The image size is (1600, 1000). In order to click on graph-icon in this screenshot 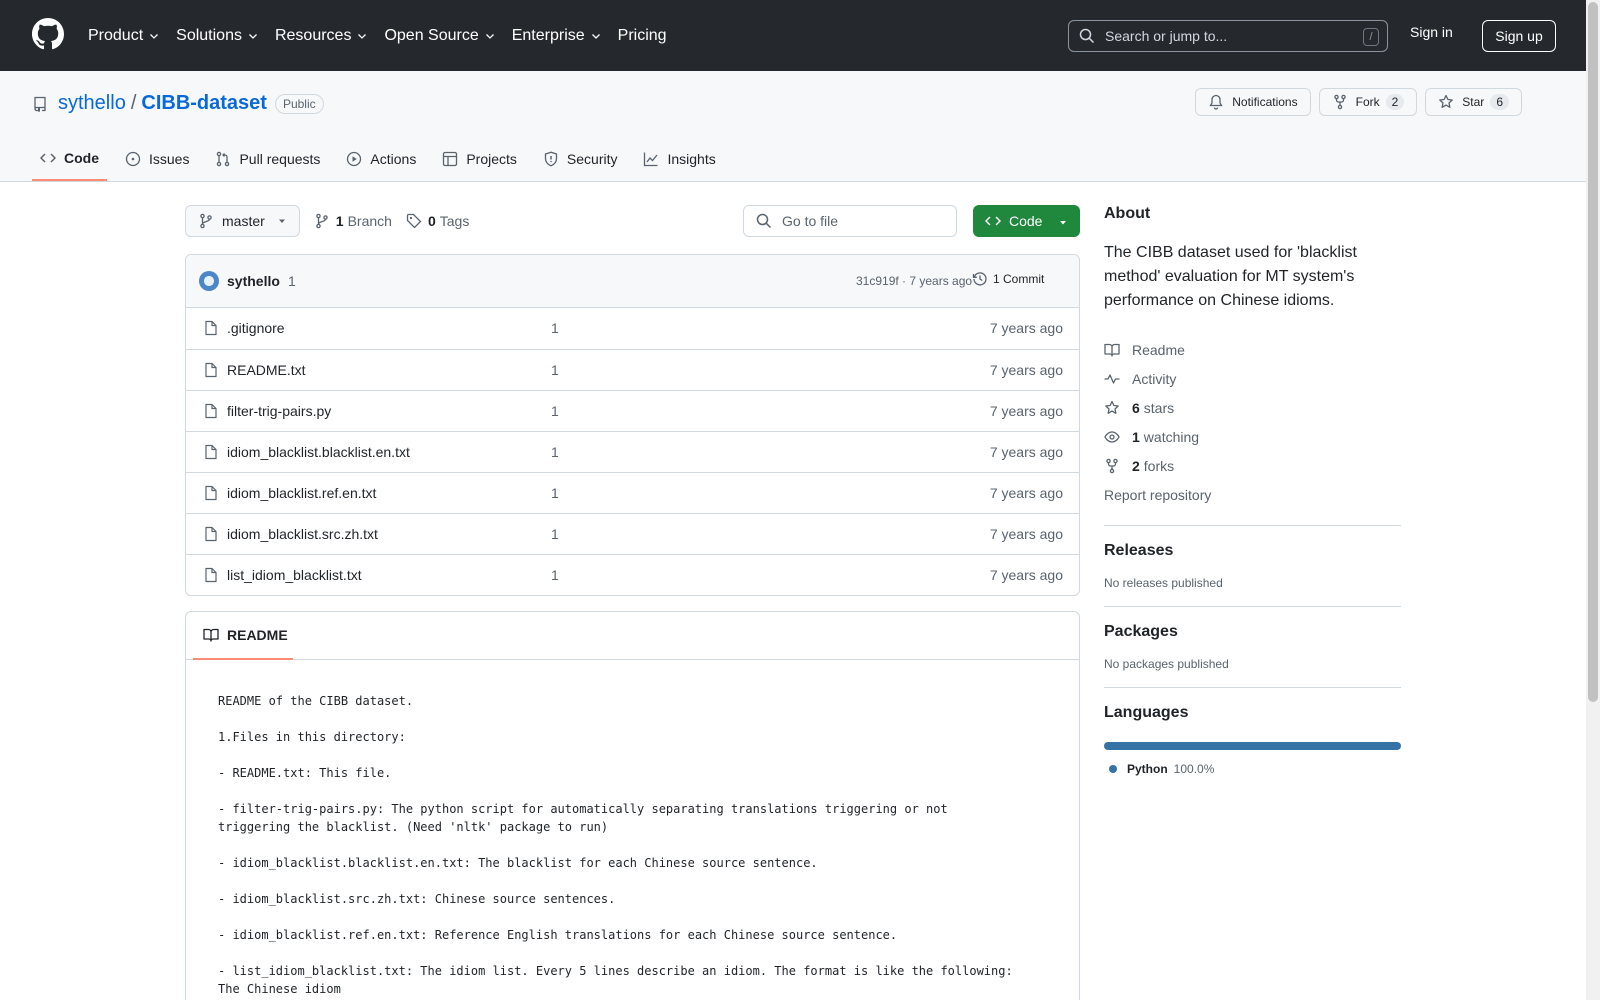, I will do `click(651, 159)`.